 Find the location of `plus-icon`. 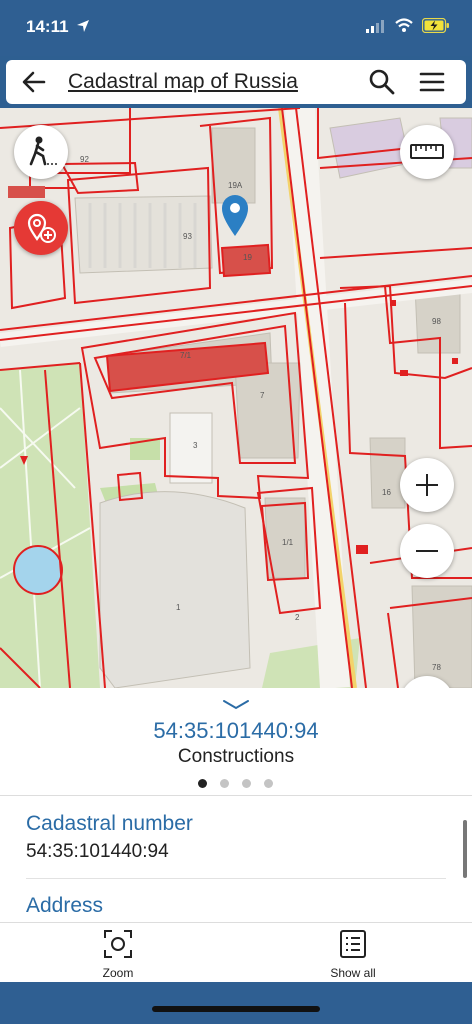

plus-icon is located at coordinates (427, 485).